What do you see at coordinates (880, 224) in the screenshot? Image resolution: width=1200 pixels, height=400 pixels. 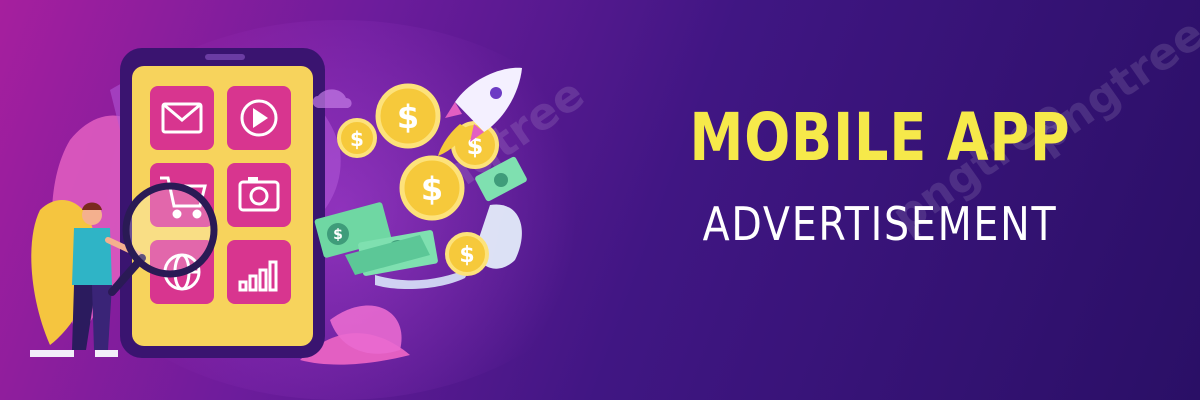 I see `banner-subtitle: ADVERTISEMENT` at bounding box center [880, 224].